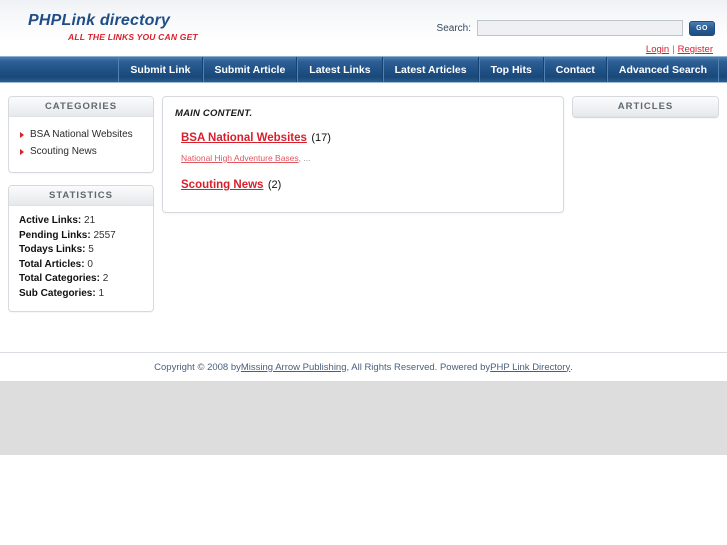  What do you see at coordinates (530, 367) in the screenshot?
I see `footer-engine-link: PHP Link Directory` at bounding box center [530, 367].